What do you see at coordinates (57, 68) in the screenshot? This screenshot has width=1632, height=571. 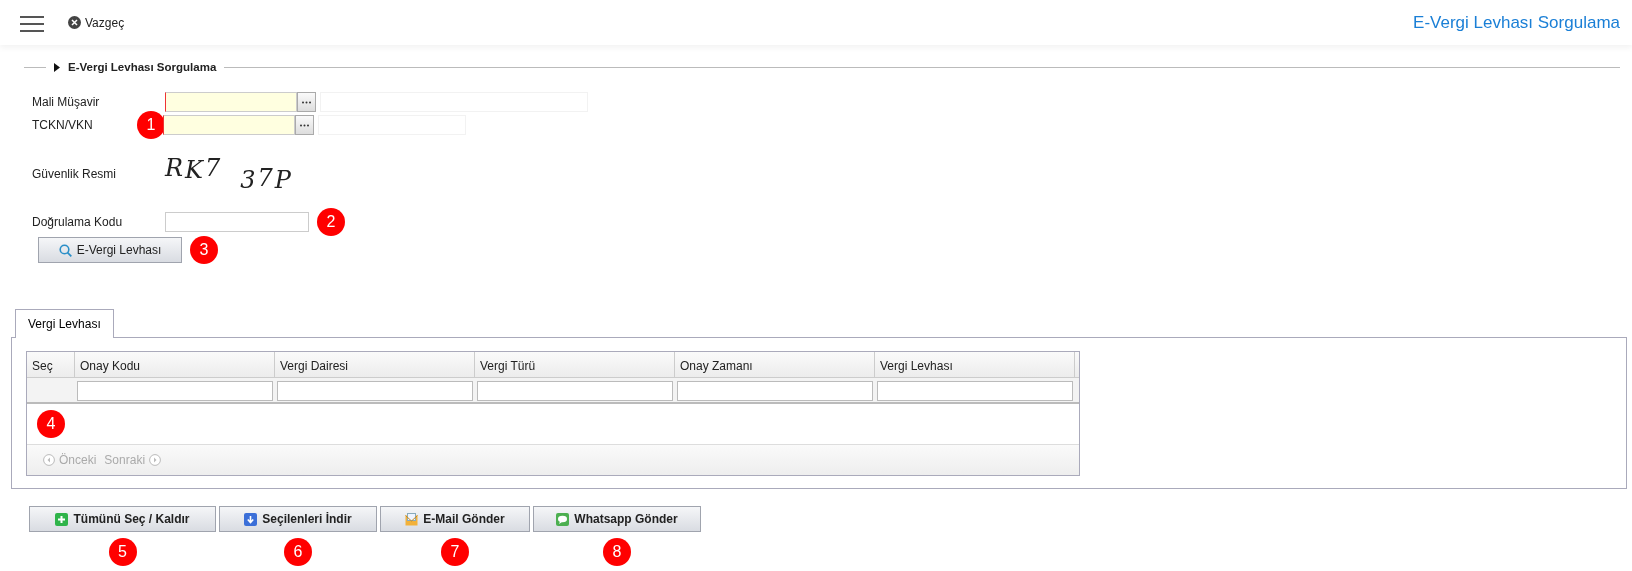 I see `collapse-icon` at bounding box center [57, 68].